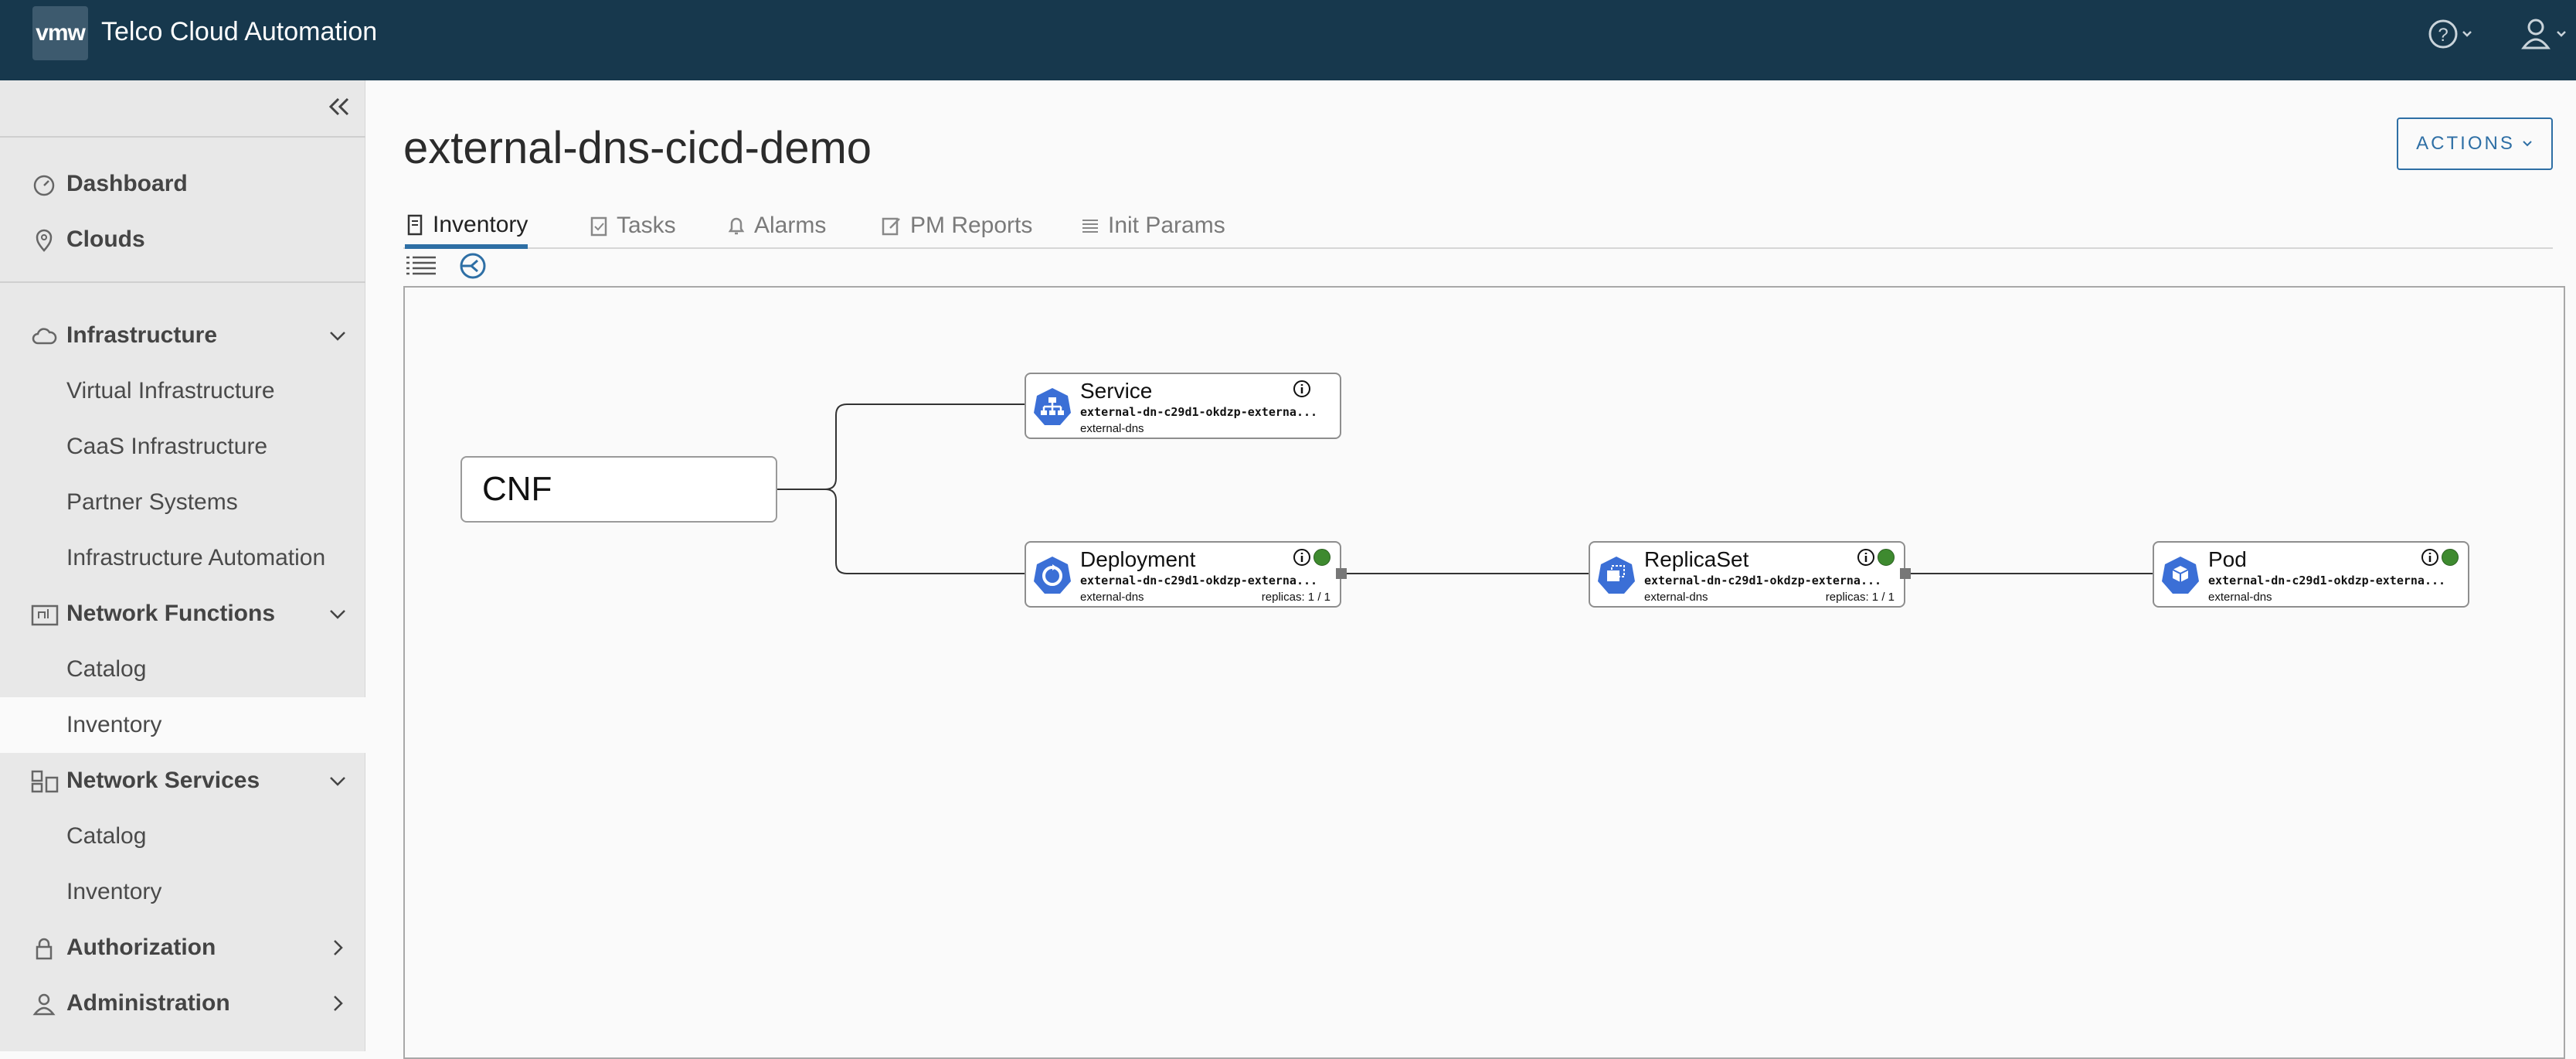  What do you see at coordinates (1616, 575) in the screenshot?
I see `k8s-replicaset-icon` at bounding box center [1616, 575].